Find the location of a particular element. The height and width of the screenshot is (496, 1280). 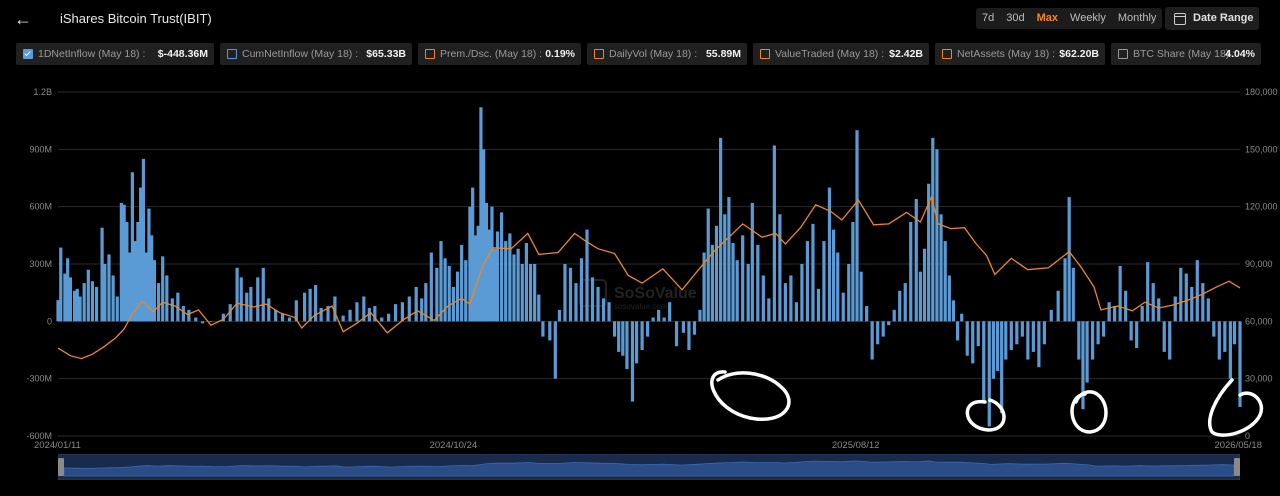

range-navigator is located at coordinates (649, 467).